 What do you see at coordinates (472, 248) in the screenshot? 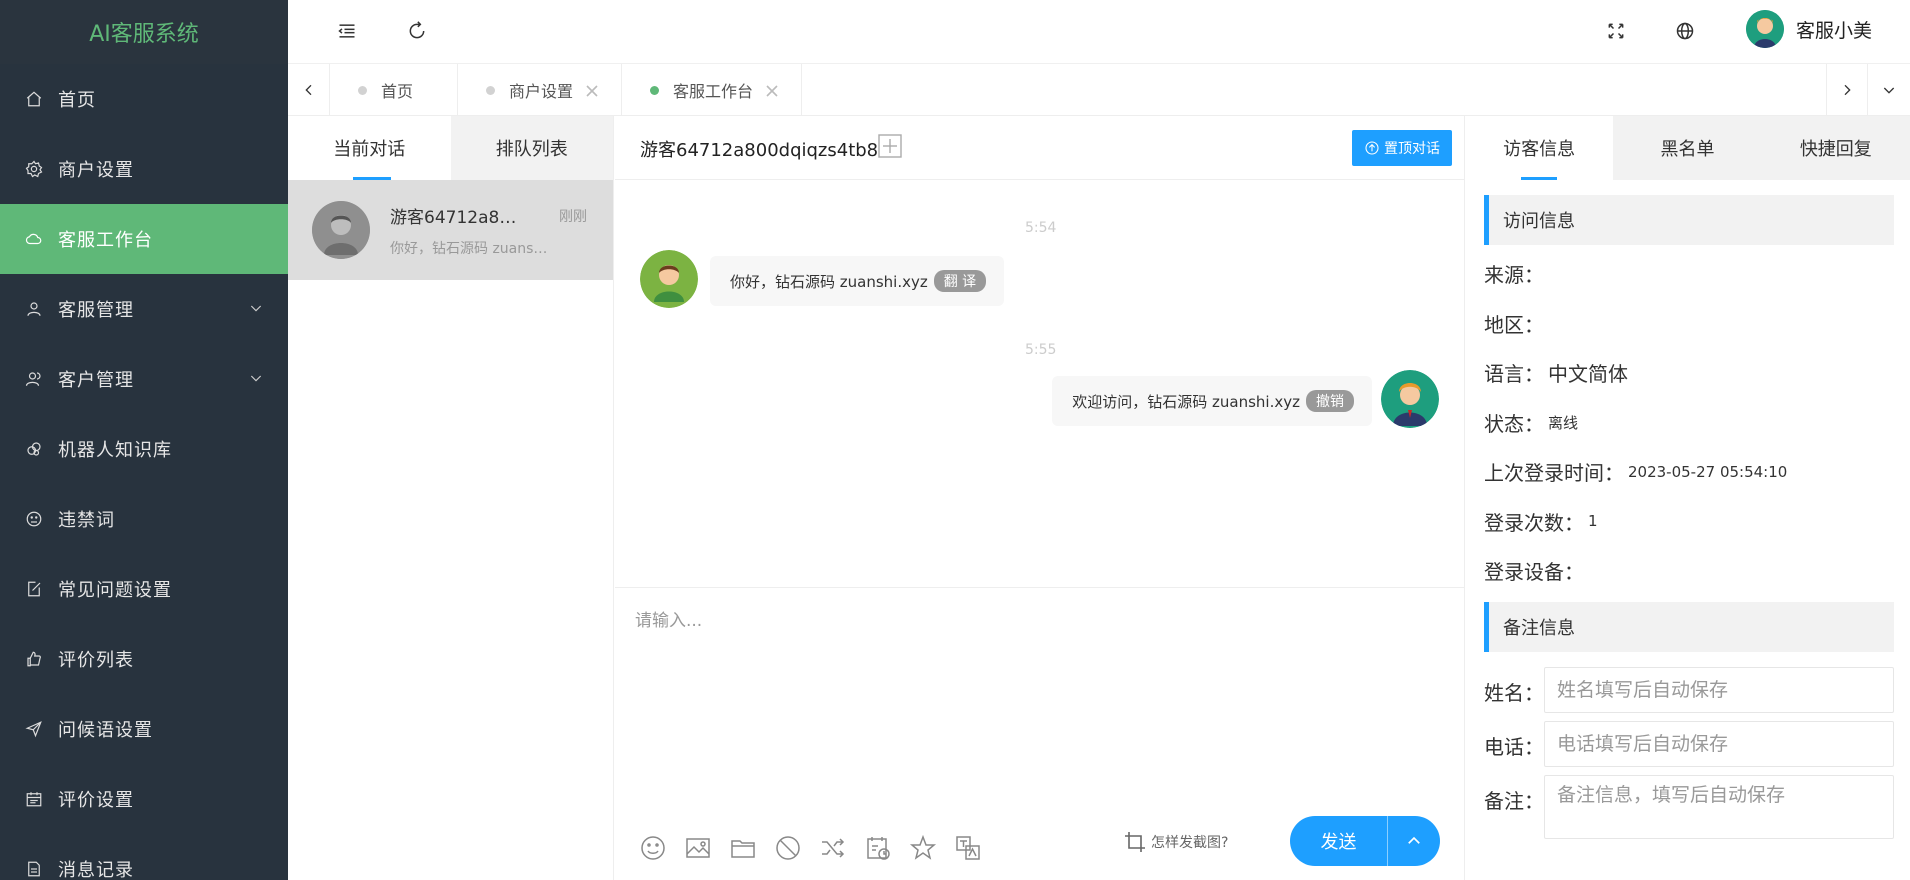
I see `last-message-preview: 你好，钻石源码 zuanshi.xyz` at bounding box center [472, 248].